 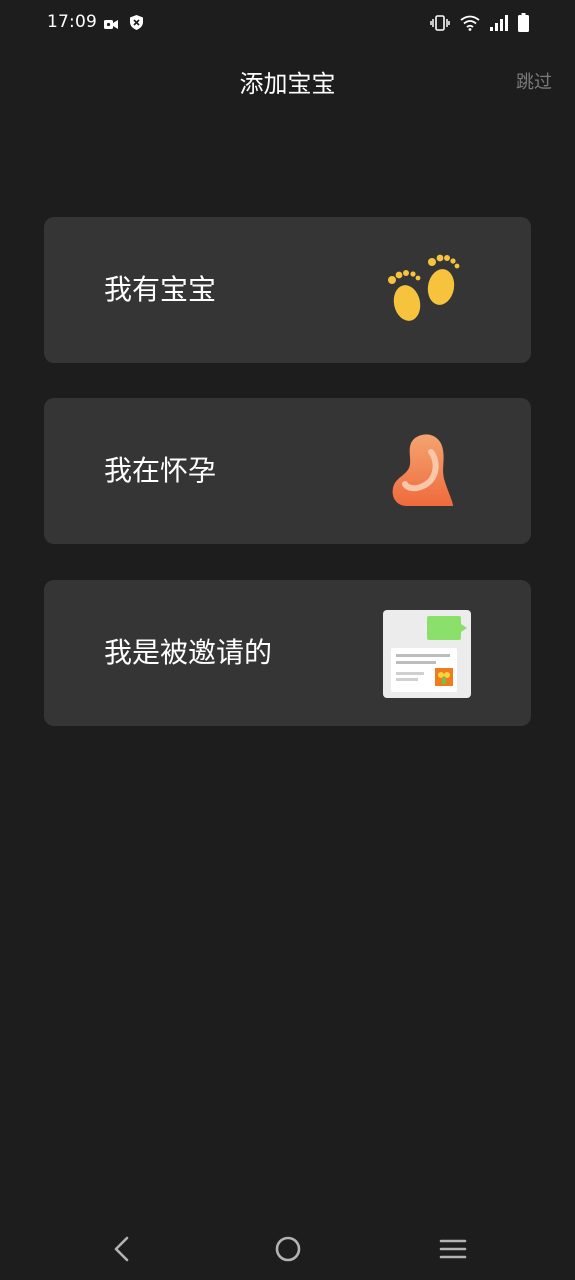 I want to click on status-left-icons, so click(x=123, y=24).